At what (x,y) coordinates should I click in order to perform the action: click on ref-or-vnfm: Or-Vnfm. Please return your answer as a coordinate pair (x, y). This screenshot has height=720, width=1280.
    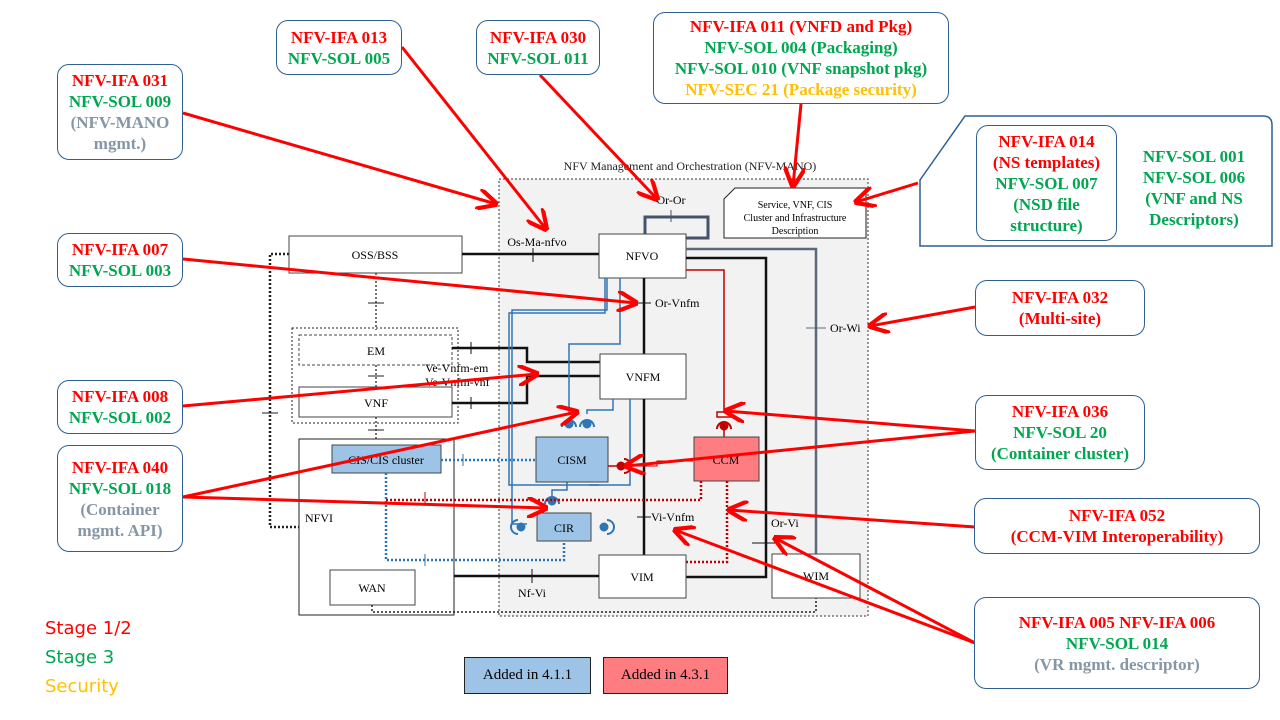
    Looking at the image, I should click on (677, 303).